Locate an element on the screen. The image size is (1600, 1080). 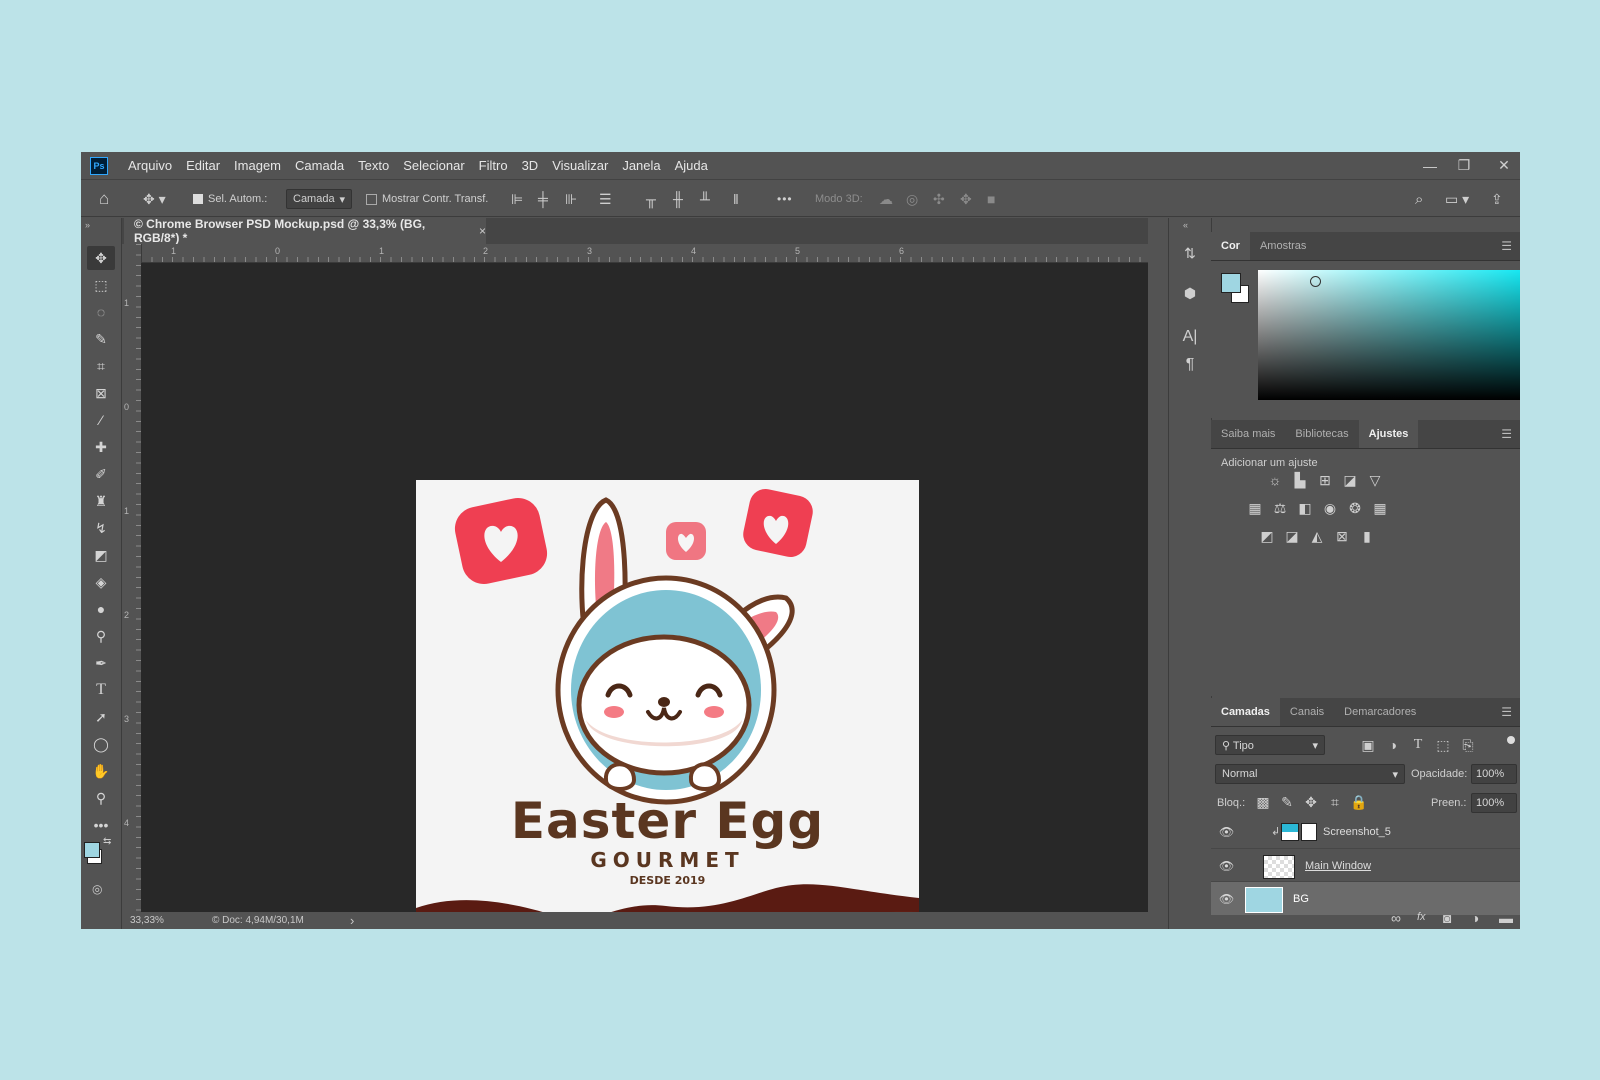
distribute-vertical-icon: ‖ is located at coordinates (736, 199).